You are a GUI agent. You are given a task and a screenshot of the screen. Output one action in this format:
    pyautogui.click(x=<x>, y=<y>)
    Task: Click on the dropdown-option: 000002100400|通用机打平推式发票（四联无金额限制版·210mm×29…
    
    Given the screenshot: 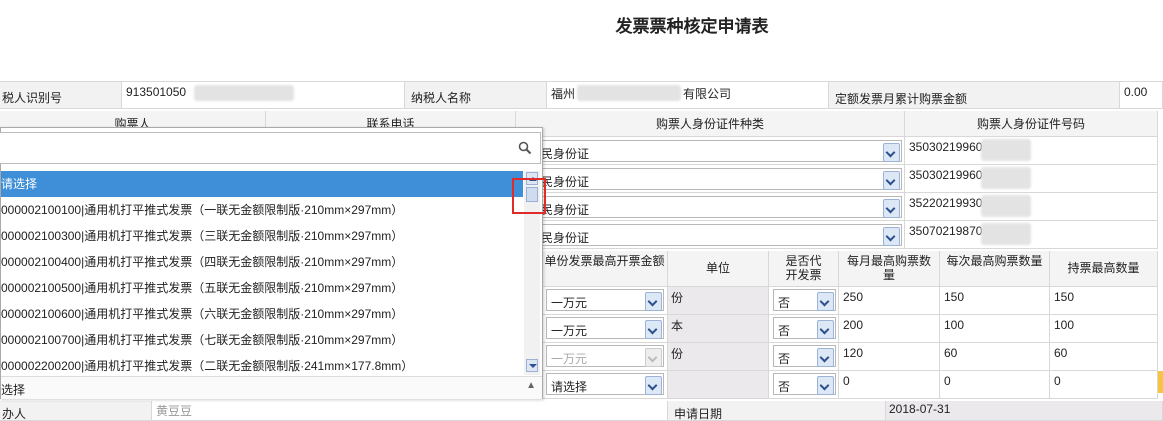 What is the action you would take?
    pyautogui.click(x=262, y=262)
    